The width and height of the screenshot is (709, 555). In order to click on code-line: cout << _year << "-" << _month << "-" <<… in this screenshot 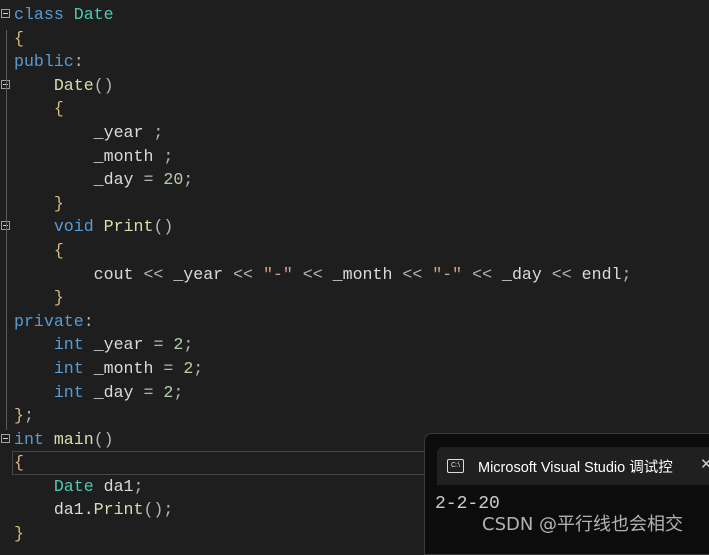, I will do `click(354, 275)`.